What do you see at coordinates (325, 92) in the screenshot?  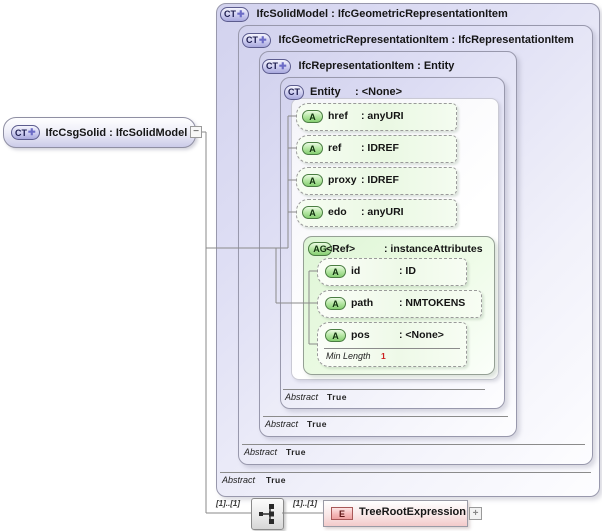 I see `entity-name: Entity` at bounding box center [325, 92].